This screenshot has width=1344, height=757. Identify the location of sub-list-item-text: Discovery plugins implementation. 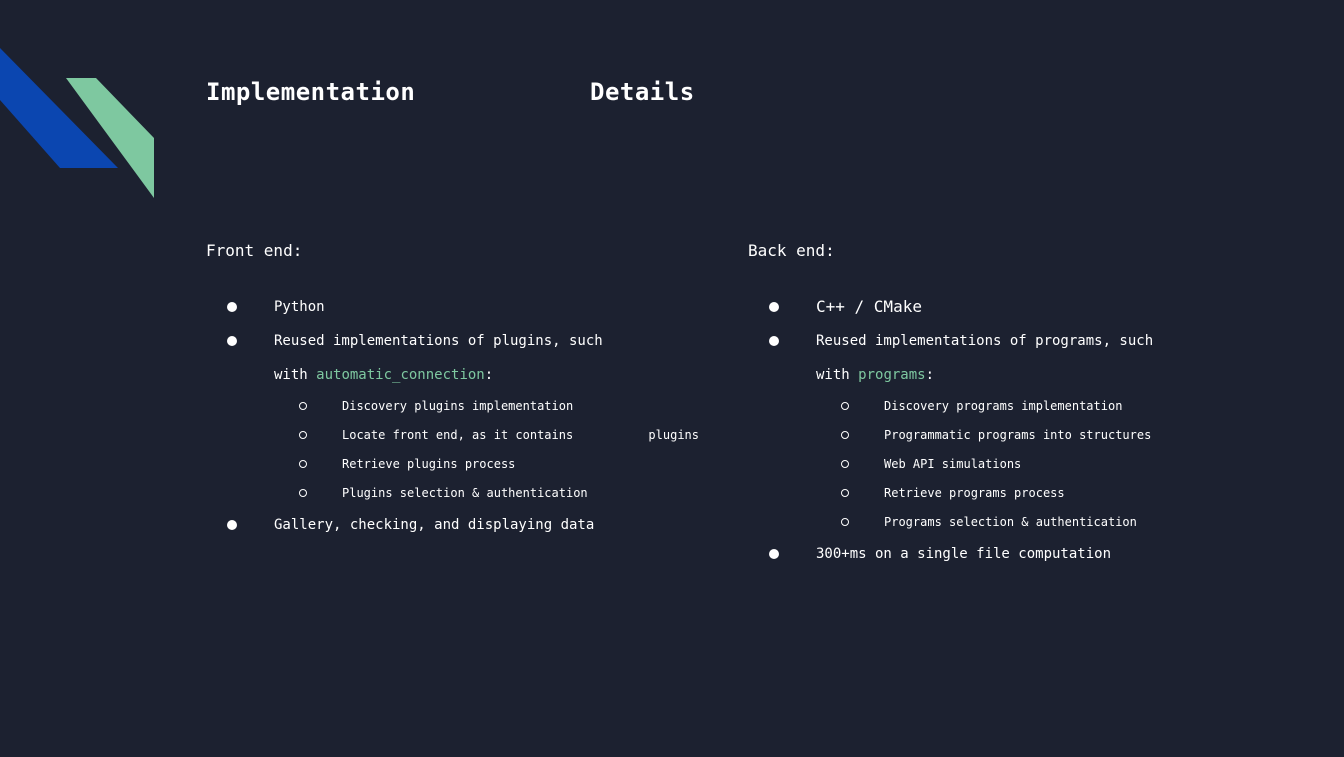
(458, 406).